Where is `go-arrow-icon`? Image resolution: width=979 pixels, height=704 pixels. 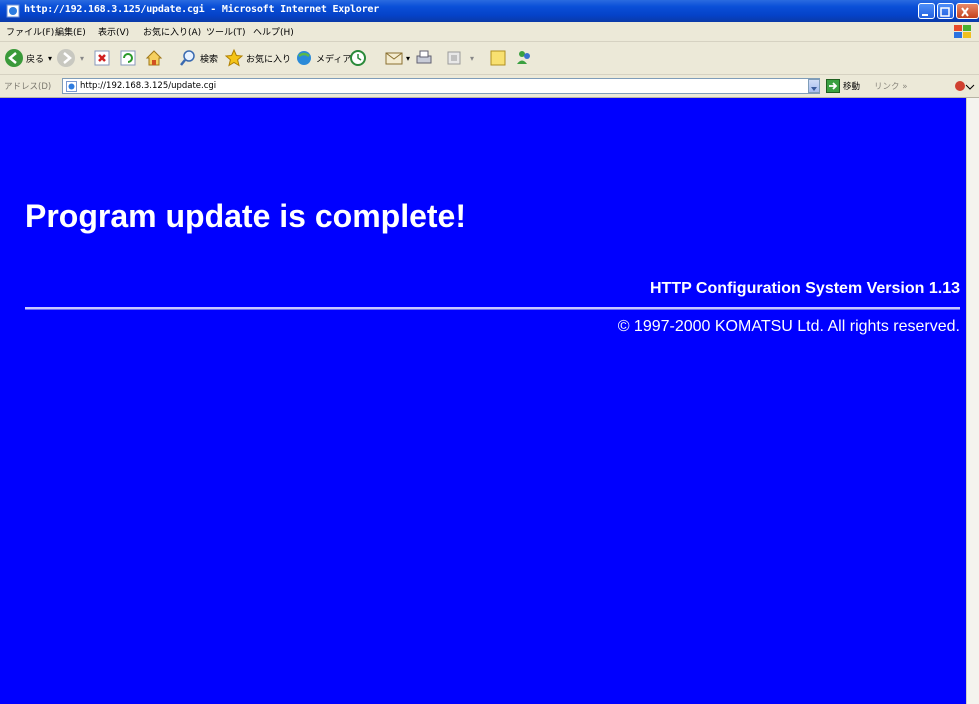
go-arrow-icon is located at coordinates (833, 86).